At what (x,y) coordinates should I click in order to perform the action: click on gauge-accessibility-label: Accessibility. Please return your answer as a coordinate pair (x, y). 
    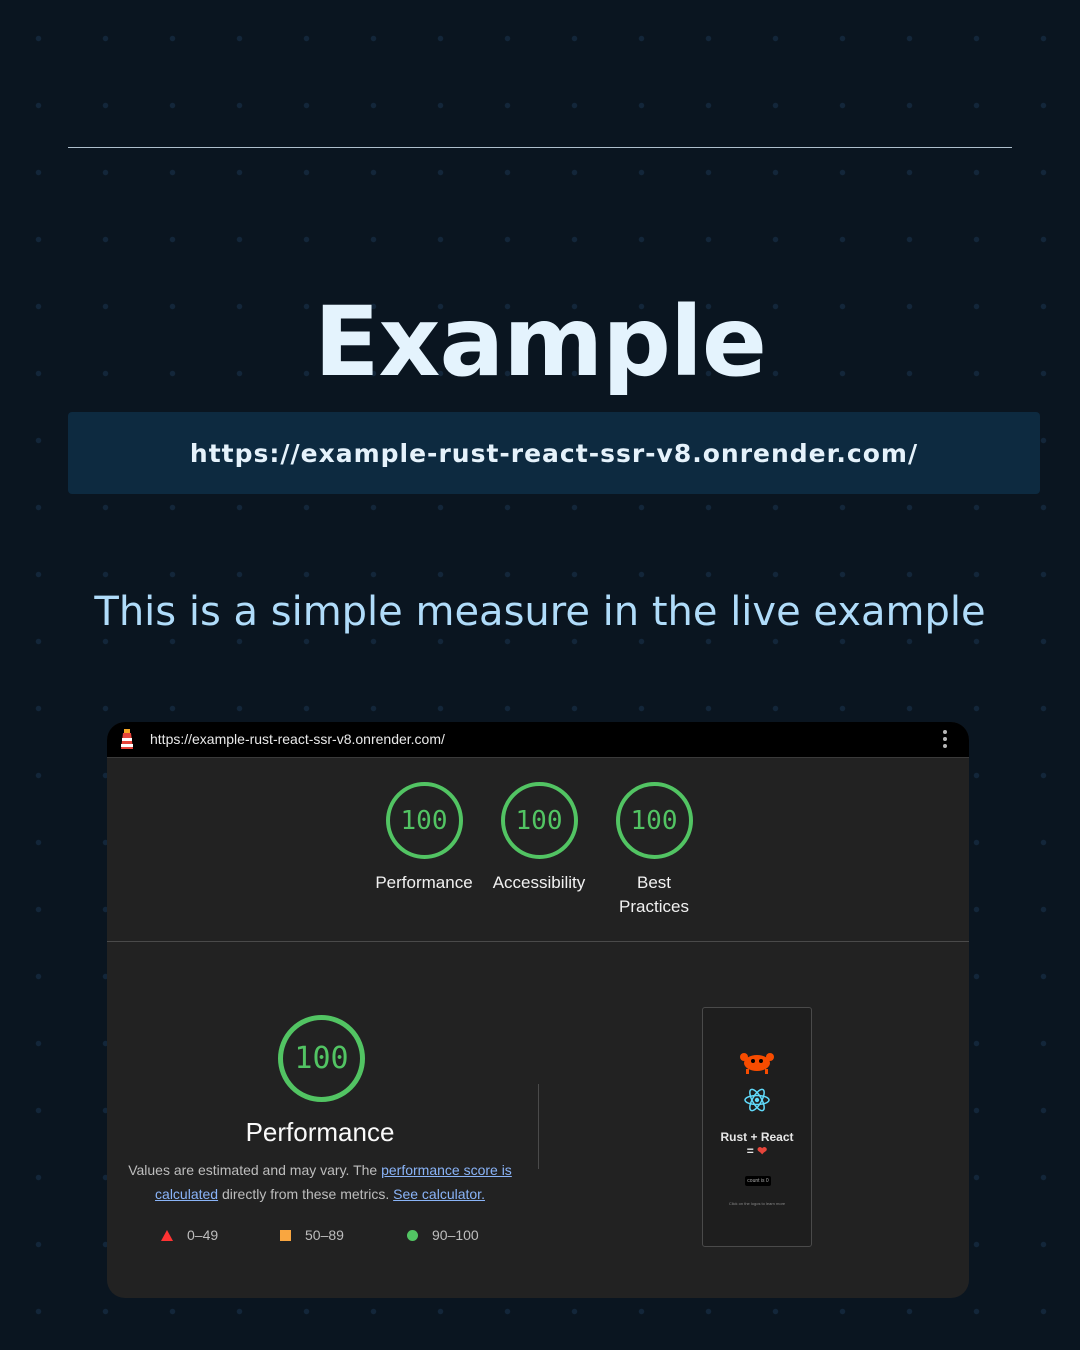
    Looking at the image, I should click on (539, 882).